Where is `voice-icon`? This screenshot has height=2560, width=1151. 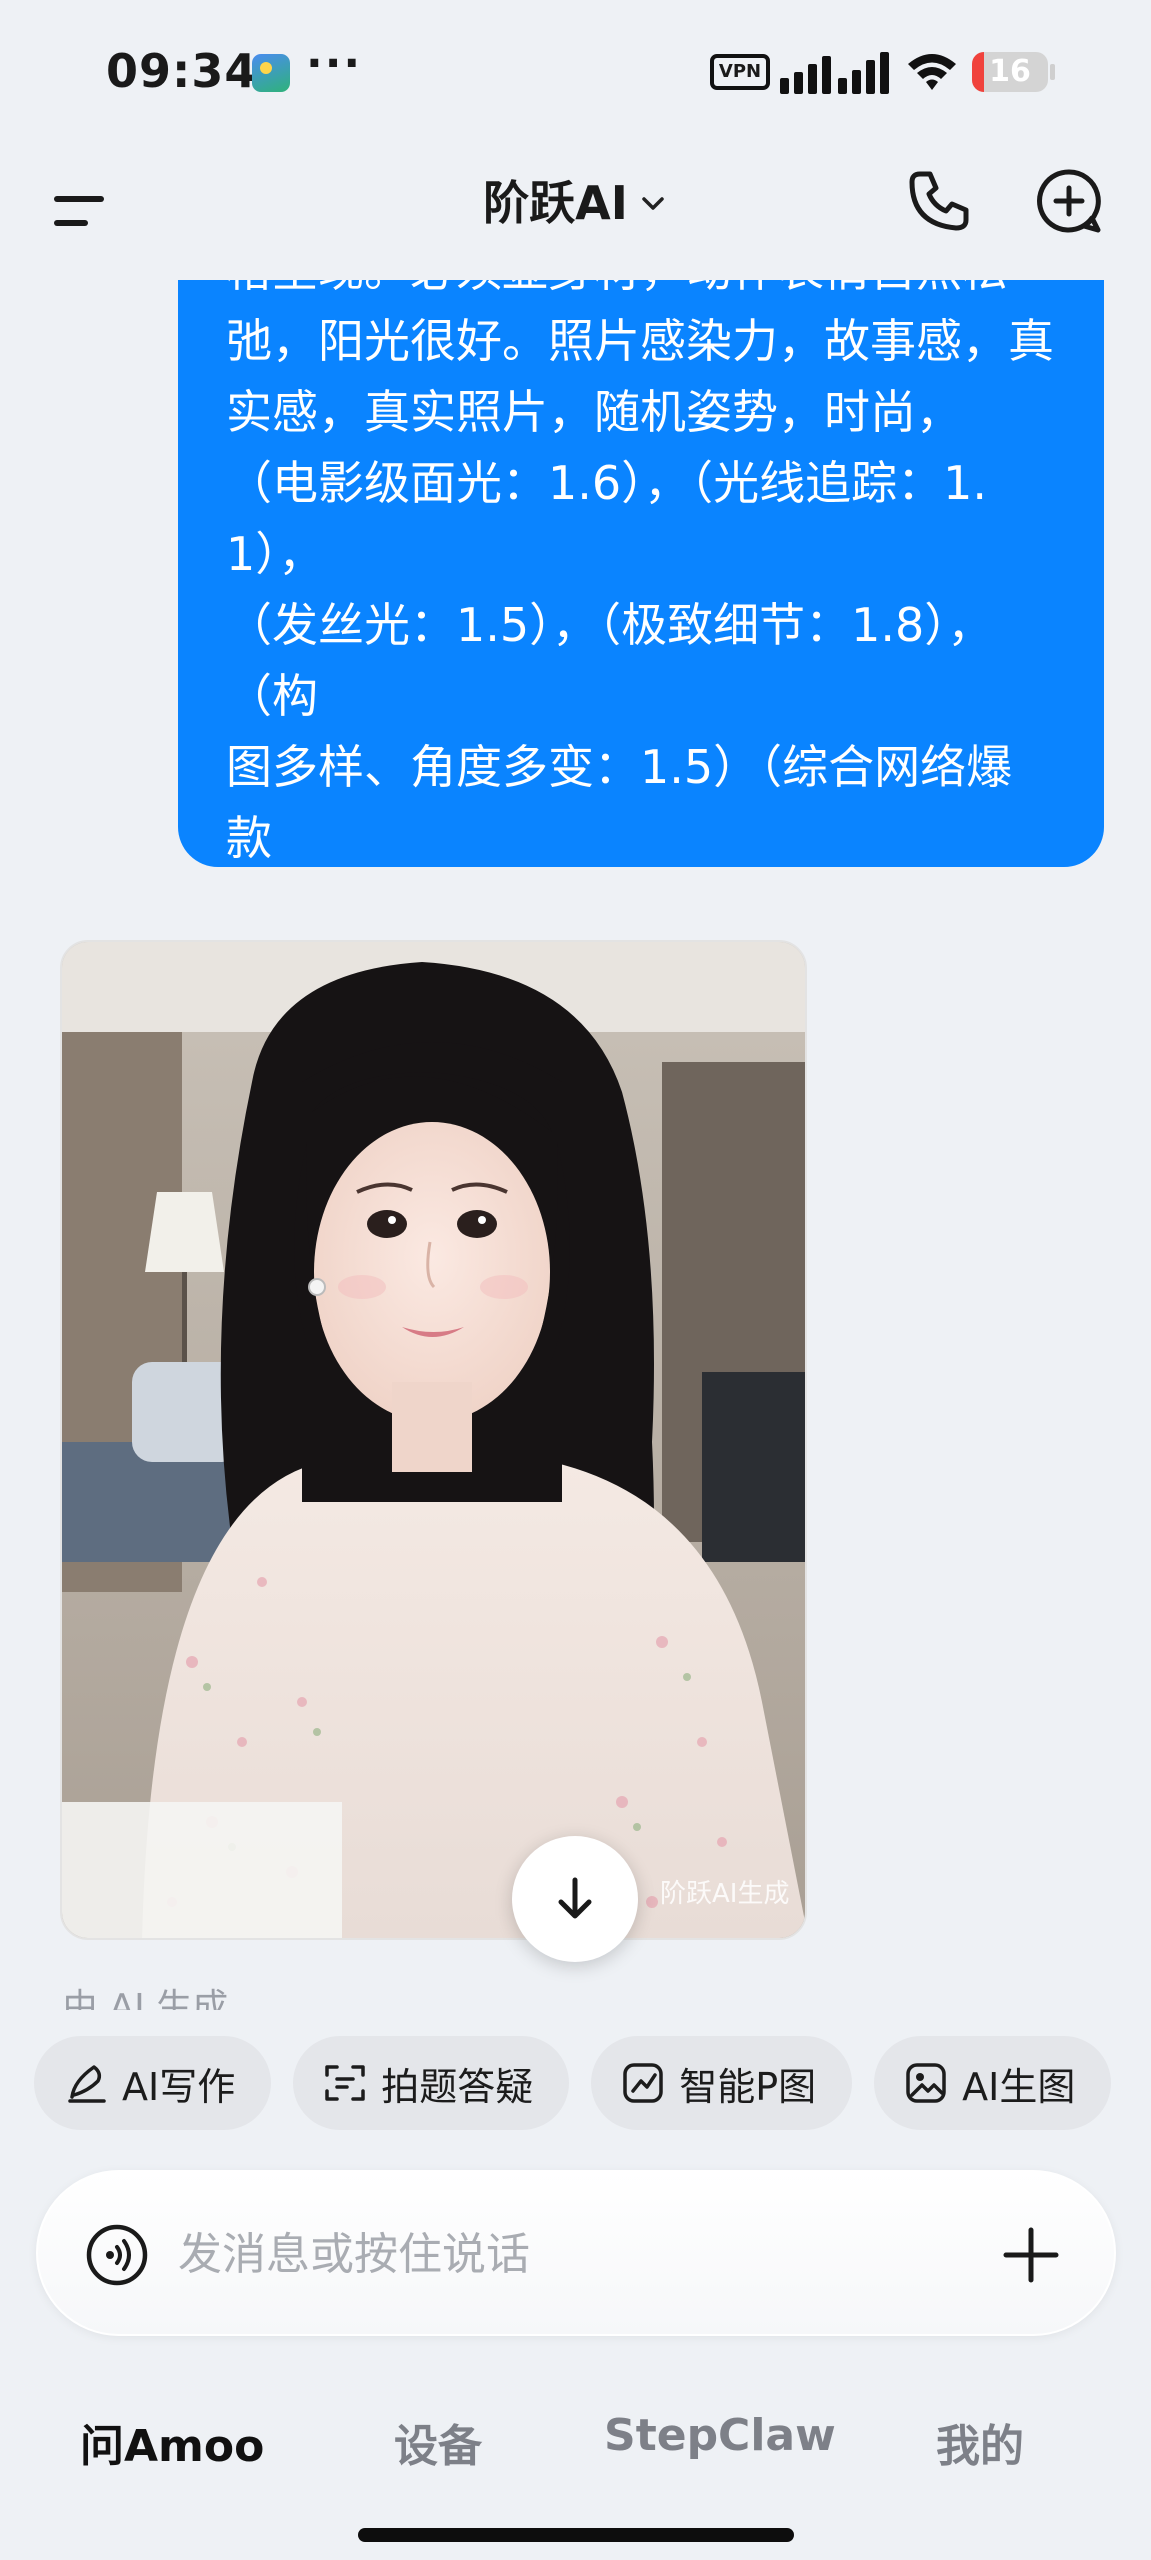
voice-icon is located at coordinates (117, 2255).